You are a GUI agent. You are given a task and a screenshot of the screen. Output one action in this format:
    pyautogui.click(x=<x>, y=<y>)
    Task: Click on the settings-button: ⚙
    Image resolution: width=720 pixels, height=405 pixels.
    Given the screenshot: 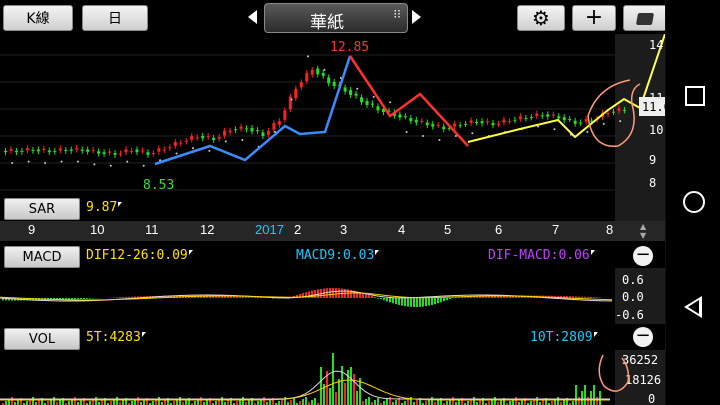 What is the action you would take?
    pyautogui.click(x=541, y=18)
    